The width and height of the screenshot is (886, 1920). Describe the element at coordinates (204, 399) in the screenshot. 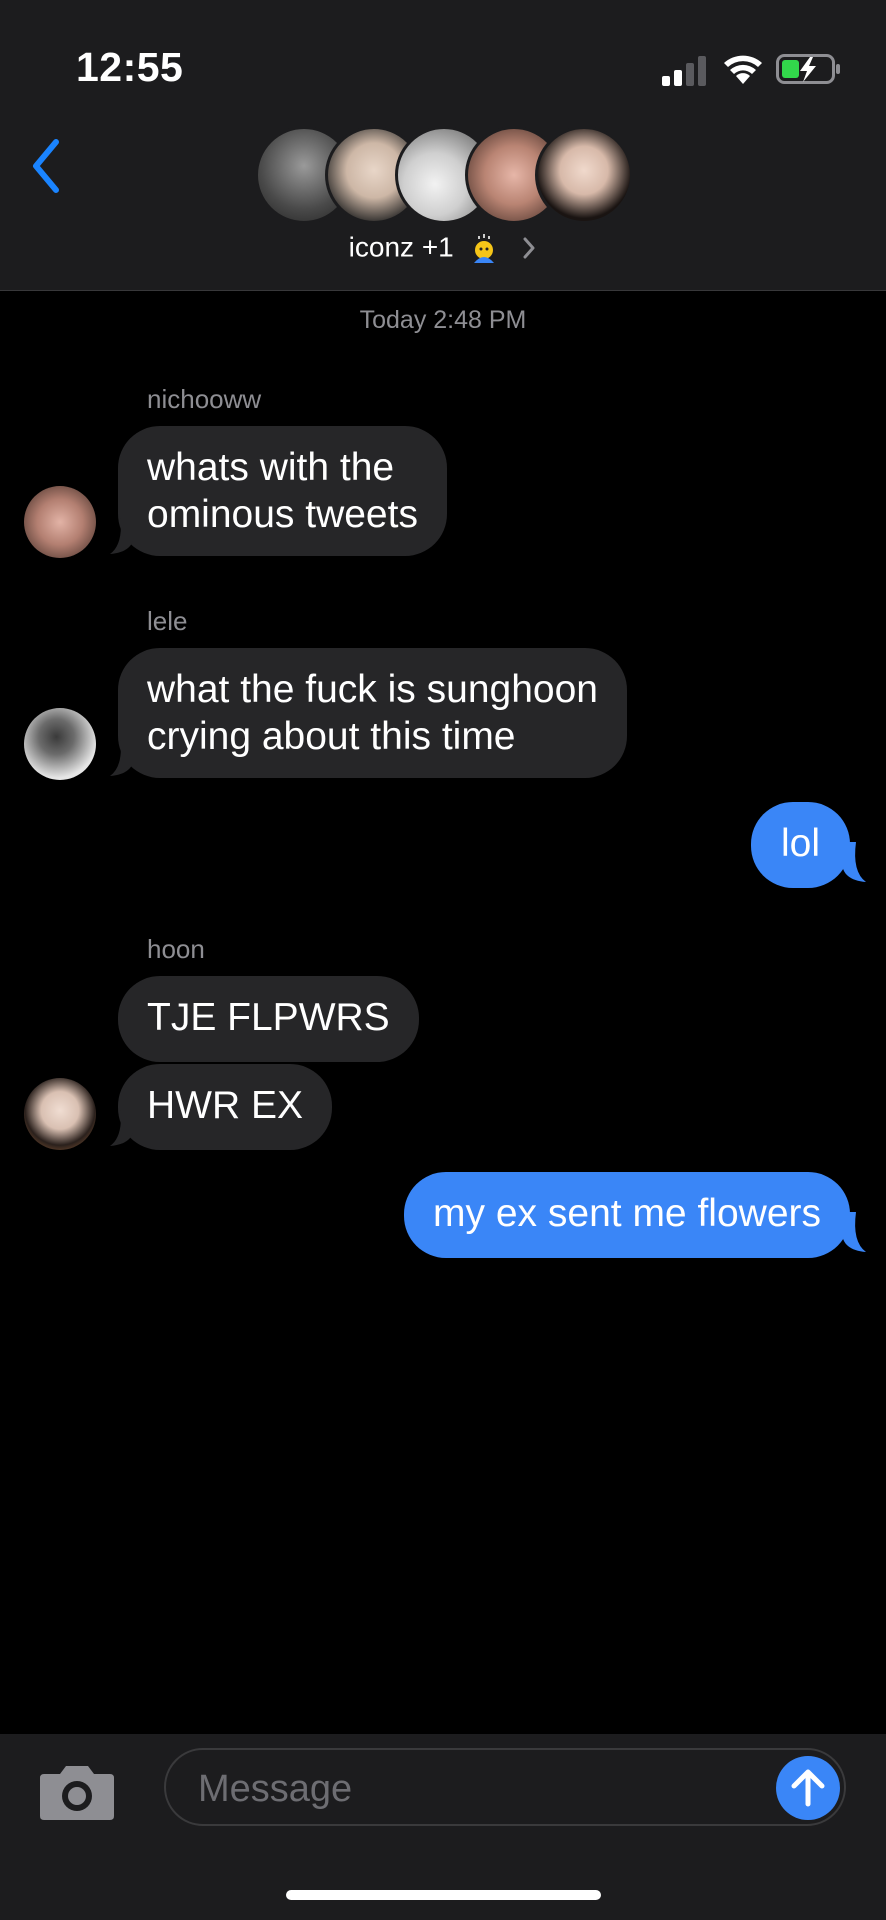

I see `sender-name: nichooww` at that location.